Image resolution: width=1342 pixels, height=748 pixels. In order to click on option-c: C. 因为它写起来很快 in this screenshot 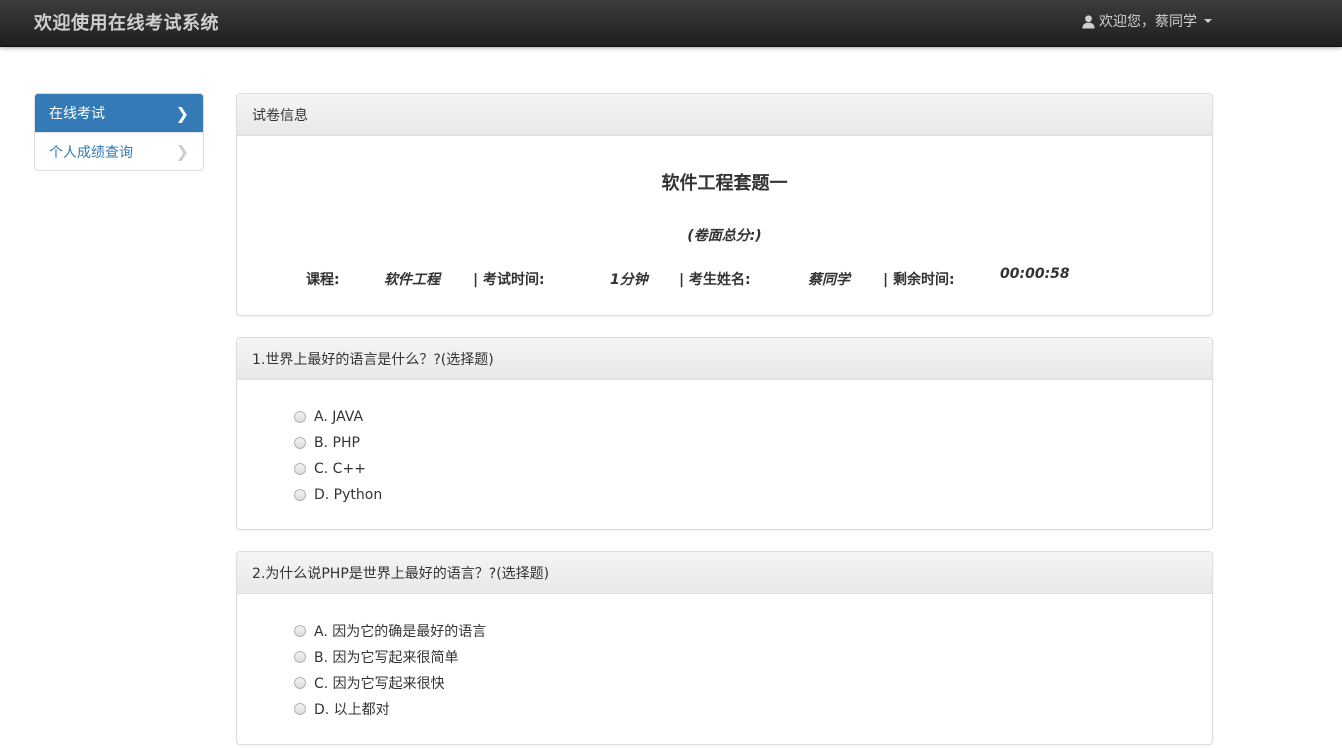, I will do `click(390, 683)`.